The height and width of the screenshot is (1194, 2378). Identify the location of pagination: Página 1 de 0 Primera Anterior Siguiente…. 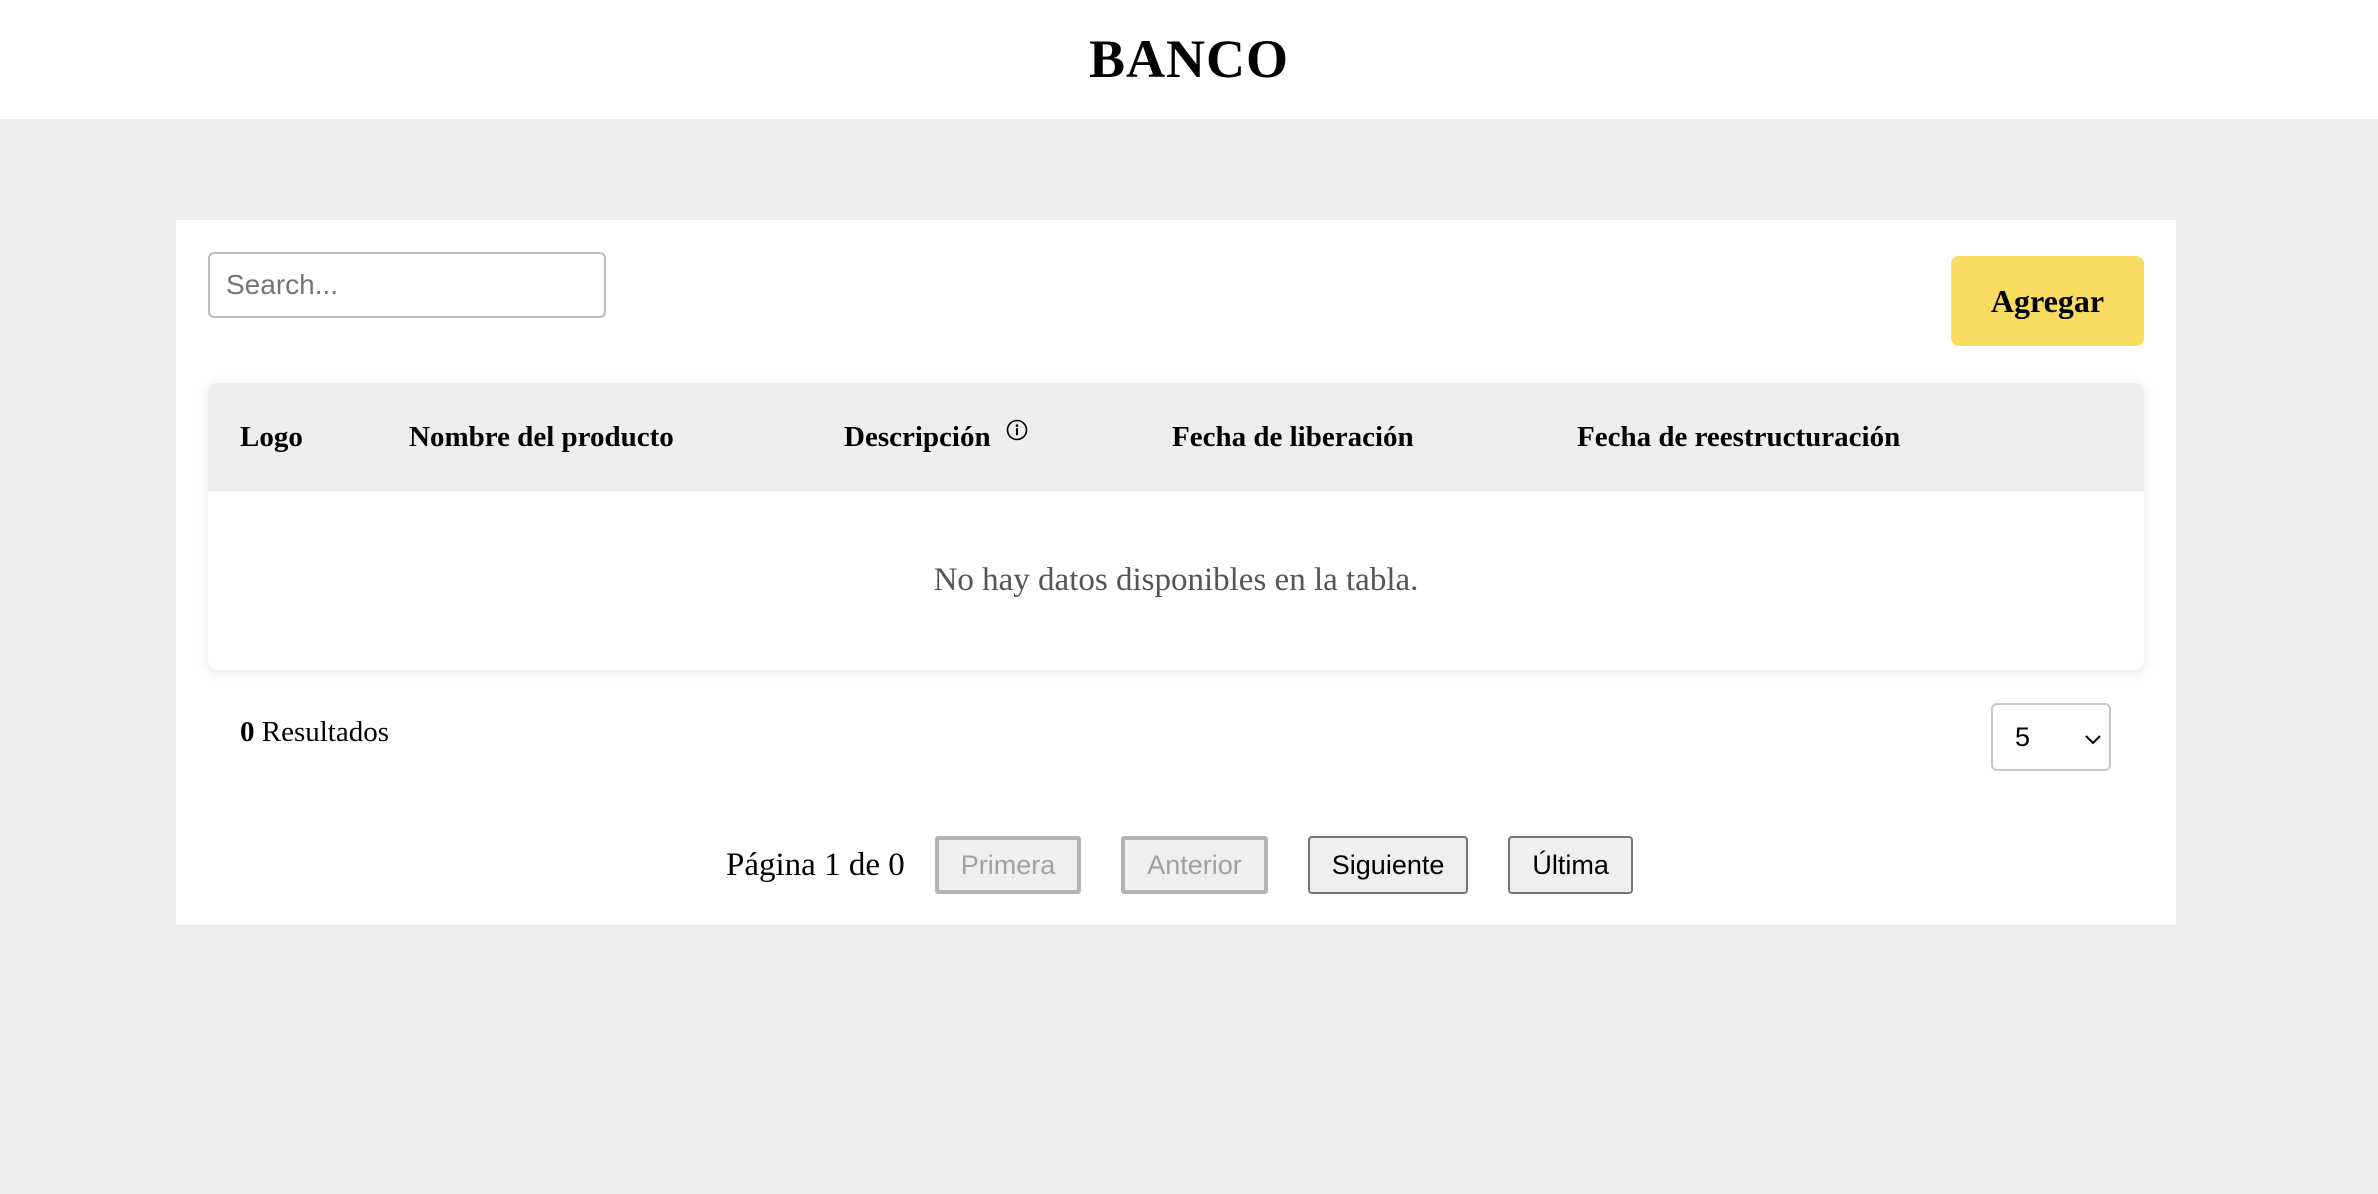
(1199, 865).